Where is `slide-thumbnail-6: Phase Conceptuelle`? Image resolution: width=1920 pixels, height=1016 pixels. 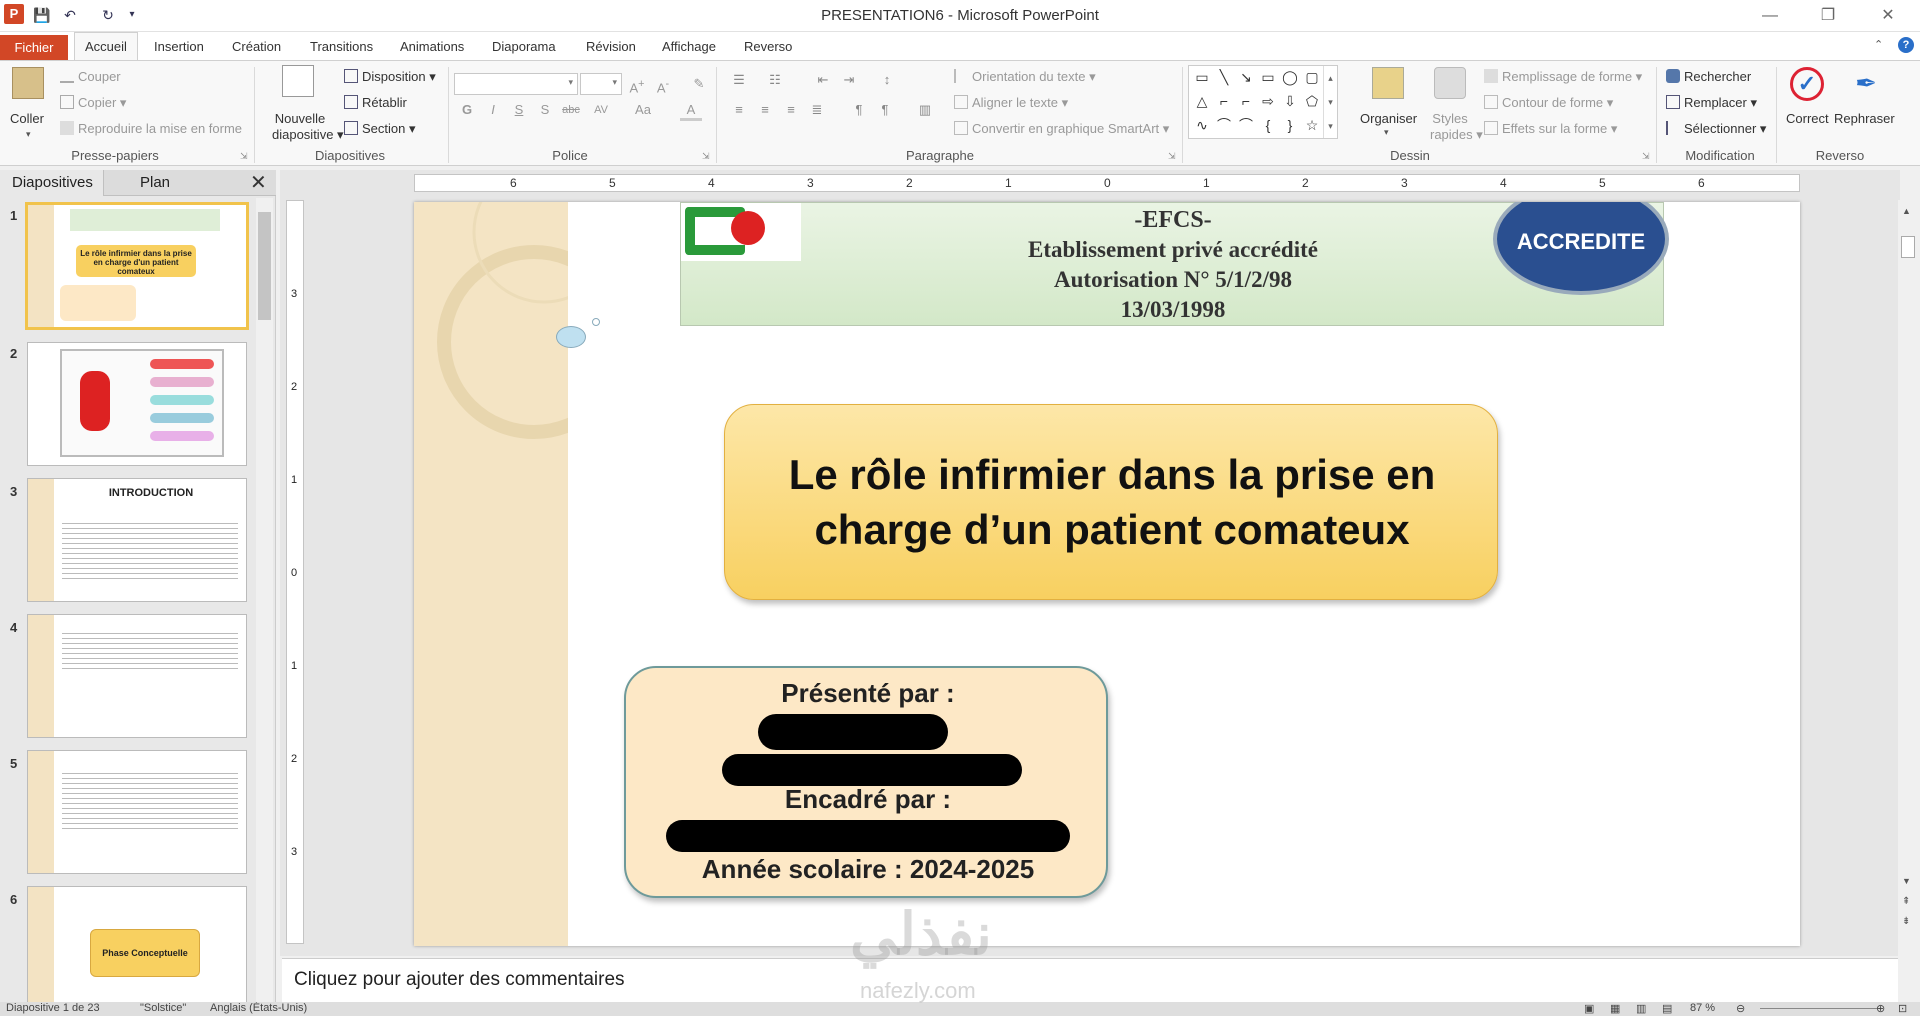
slide-thumbnail-6: Phase Conceptuelle is located at coordinates (137, 948).